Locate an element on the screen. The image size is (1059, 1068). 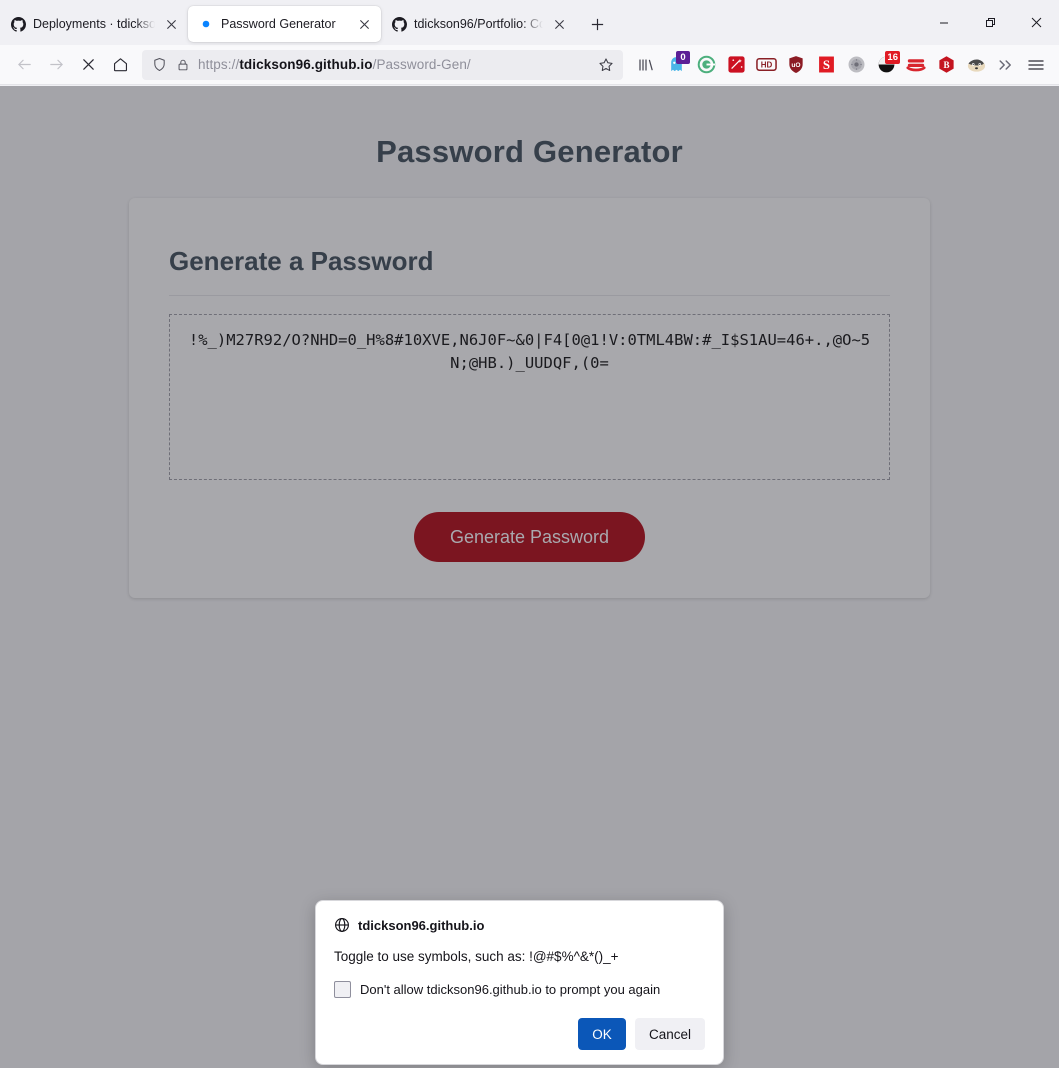
tracking-protection-shield-icon is located at coordinates (159, 65).